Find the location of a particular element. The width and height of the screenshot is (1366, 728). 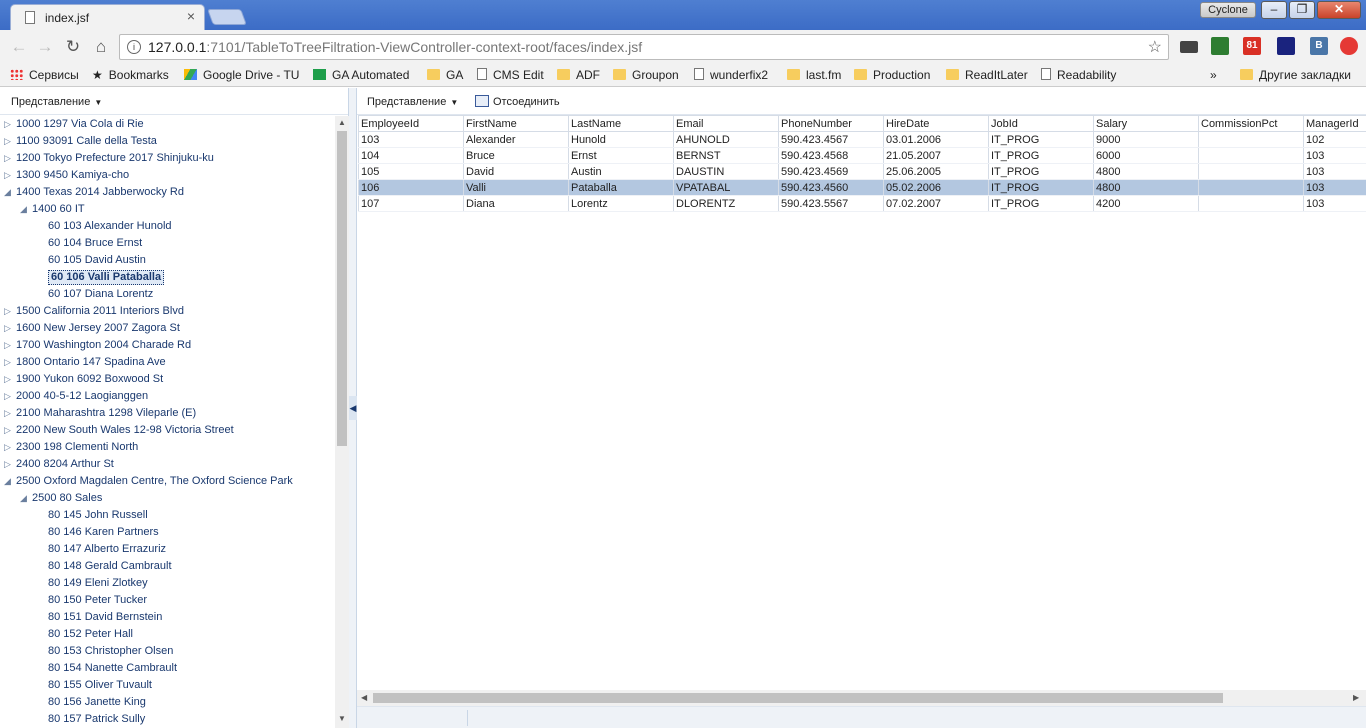

tree-leaf-node: 80 152 Peter Hall is located at coordinates (90, 634).